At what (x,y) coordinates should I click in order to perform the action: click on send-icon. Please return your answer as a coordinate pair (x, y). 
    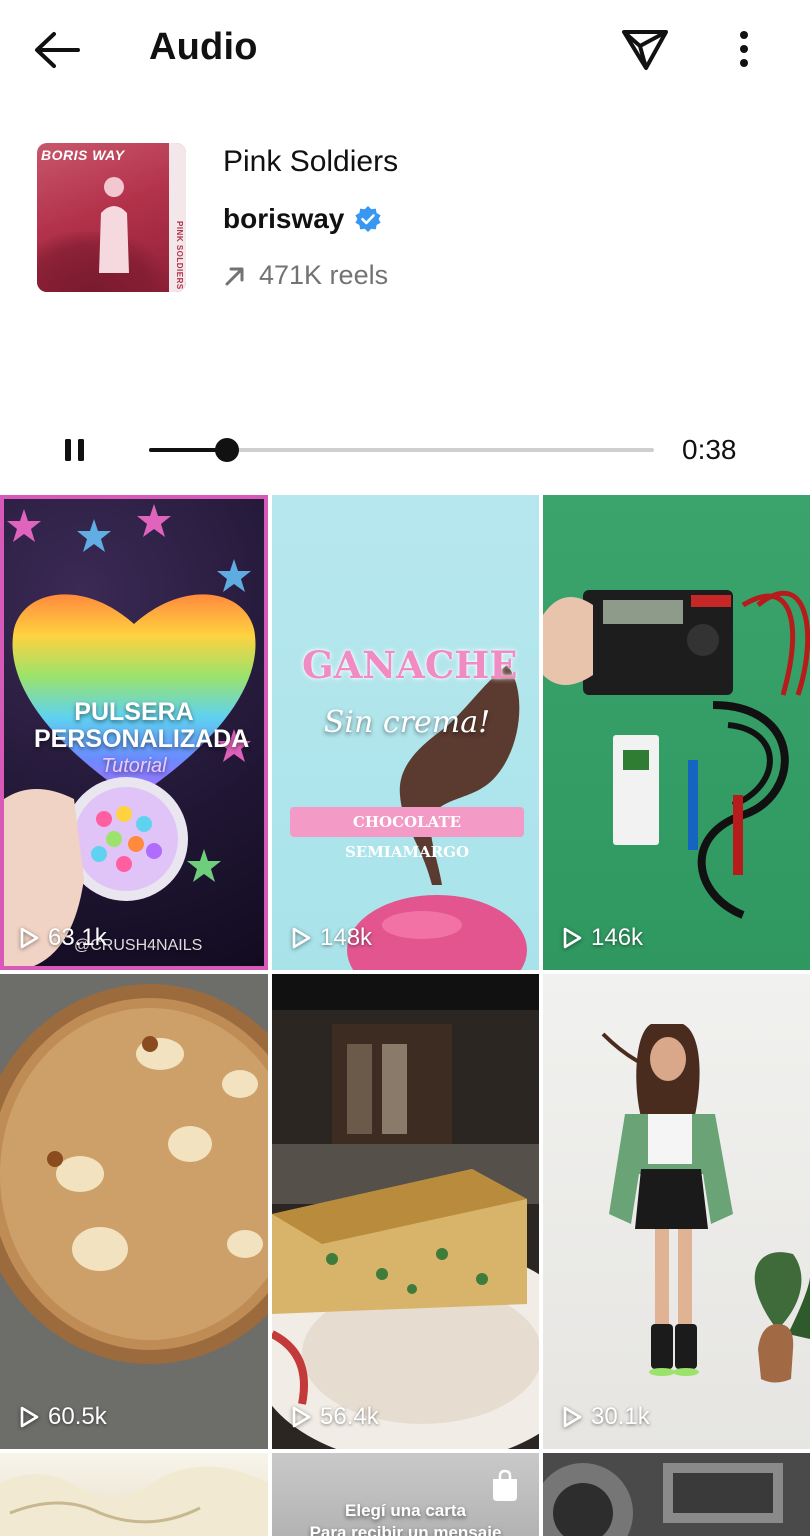
    Looking at the image, I should click on (645, 50).